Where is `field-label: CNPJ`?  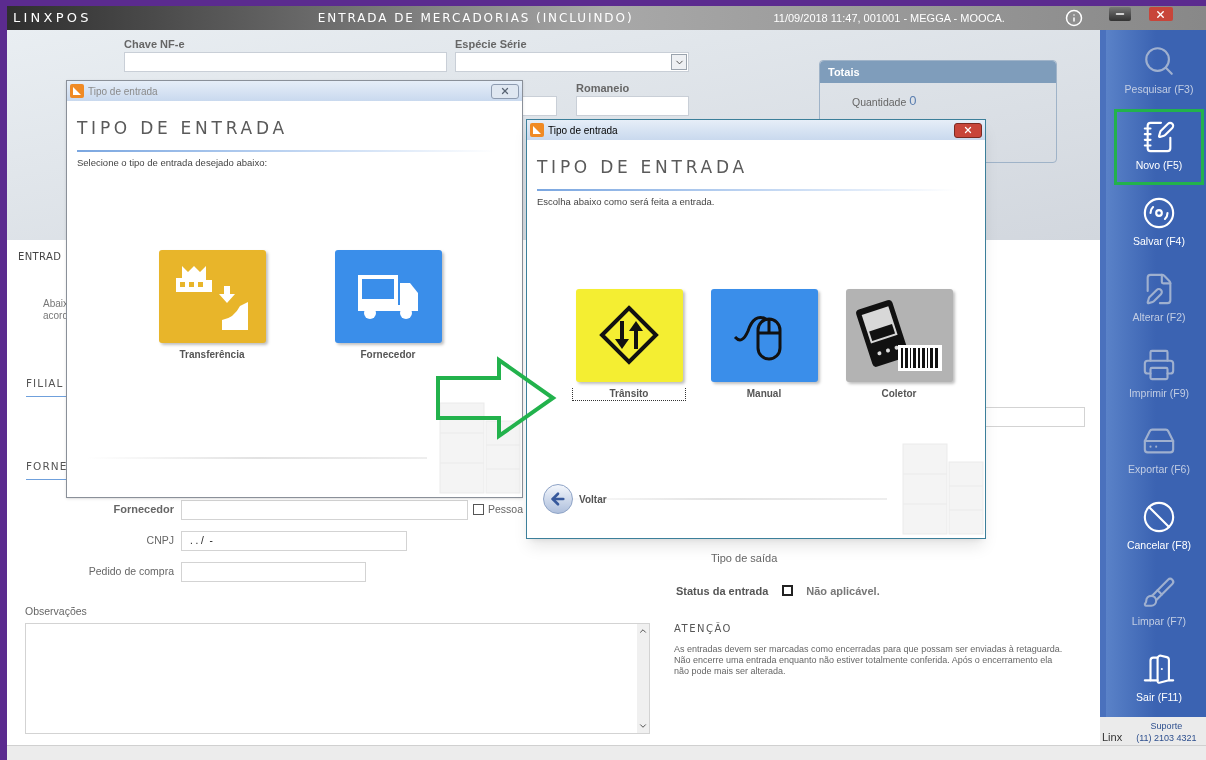 field-label: CNPJ is located at coordinates (159, 540).